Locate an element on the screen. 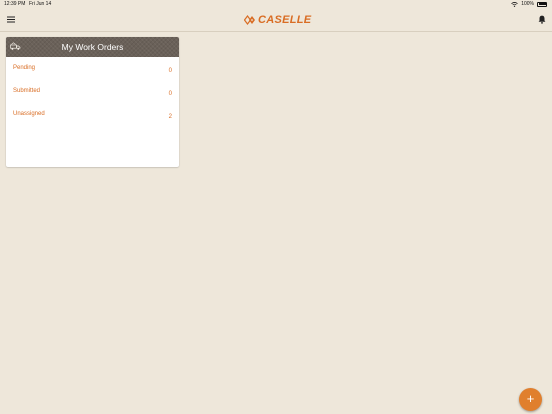  row-unassigned-count: 2 is located at coordinates (170, 117).